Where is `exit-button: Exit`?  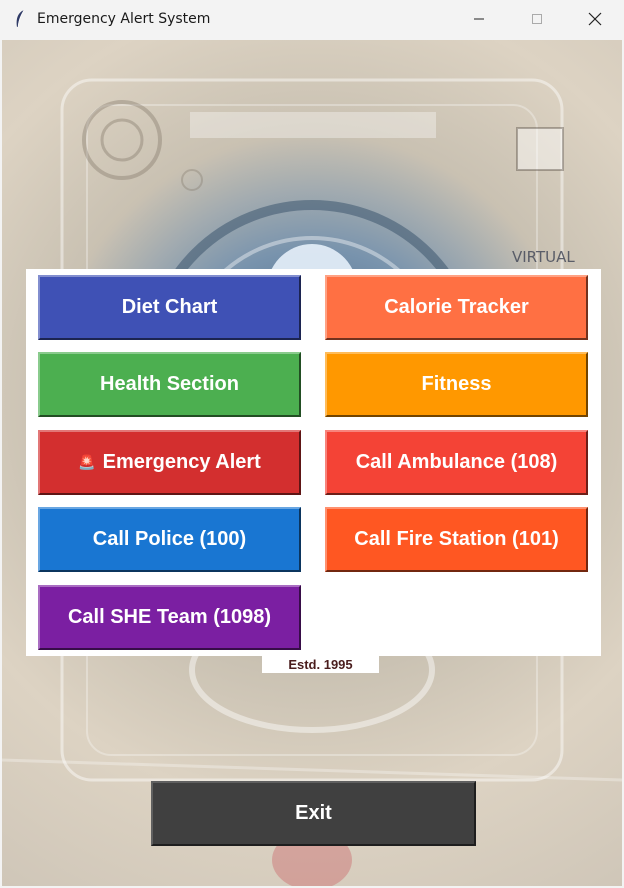 exit-button: Exit is located at coordinates (313, 813).